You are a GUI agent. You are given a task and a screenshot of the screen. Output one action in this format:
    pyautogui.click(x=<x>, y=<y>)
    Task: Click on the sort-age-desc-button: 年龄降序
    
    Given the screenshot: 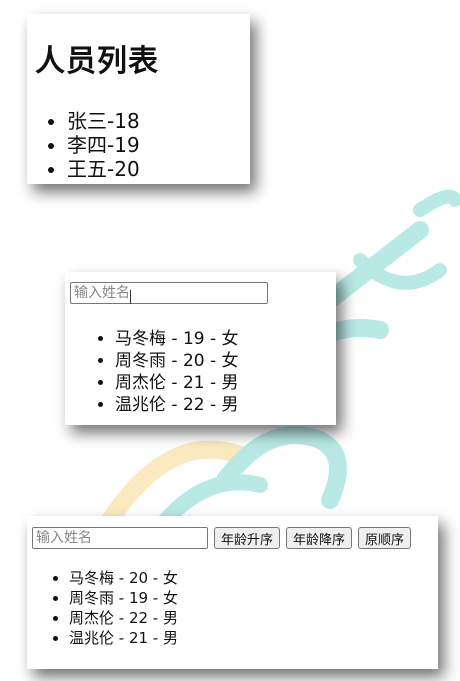 What is the action you would take?
    pyautogui.click(x=319, y=538)
    